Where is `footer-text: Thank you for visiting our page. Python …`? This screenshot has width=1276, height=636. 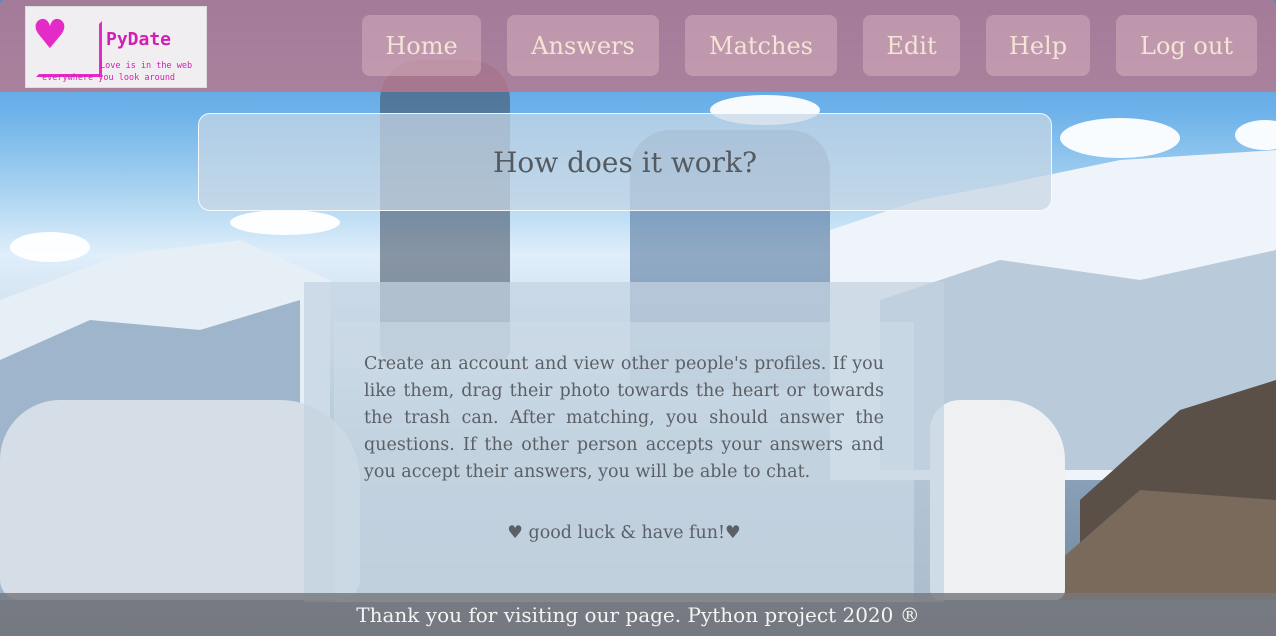 footer-text: Thank you for visiting our page. Python … is located at coordinates (638, 614).